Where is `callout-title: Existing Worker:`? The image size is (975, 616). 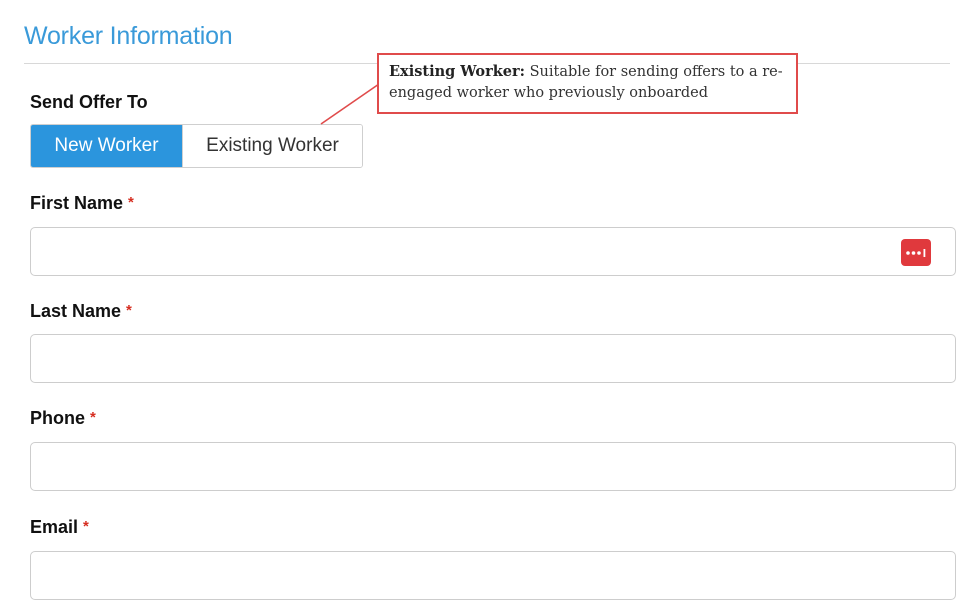
callout-title: Existing Worker: is located at coordinates (457, 71).